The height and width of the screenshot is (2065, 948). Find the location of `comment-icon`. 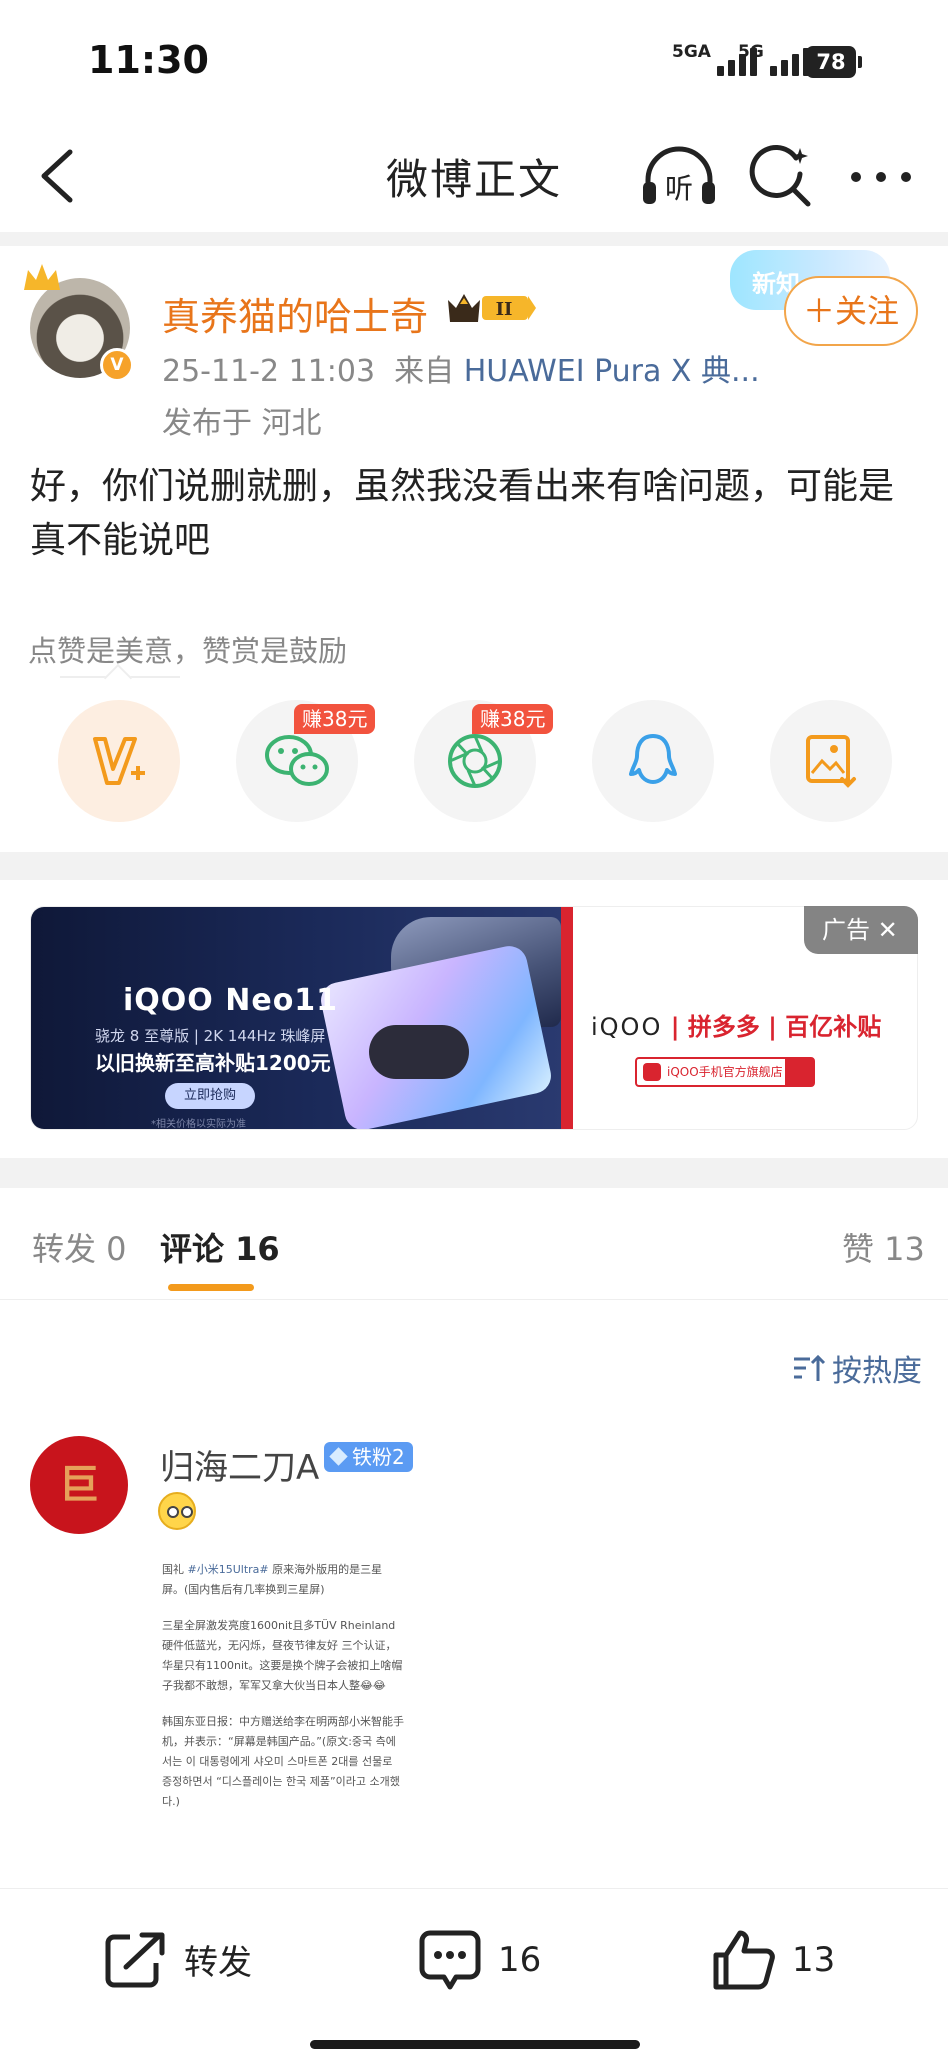

comment-icon is located at coordinates (450, 1960).